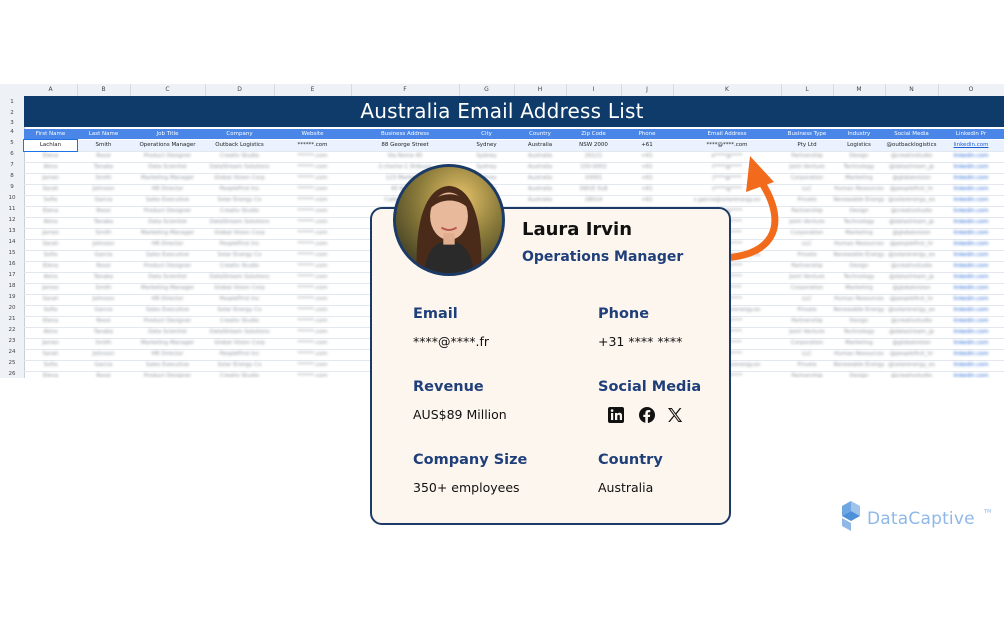 The width and height of the screenshot is (1004, 633). What do you see at coordinates (405, 145) in the screenshot?
I see `table-cell: 88 George Street` at bounding box center [405, 145].